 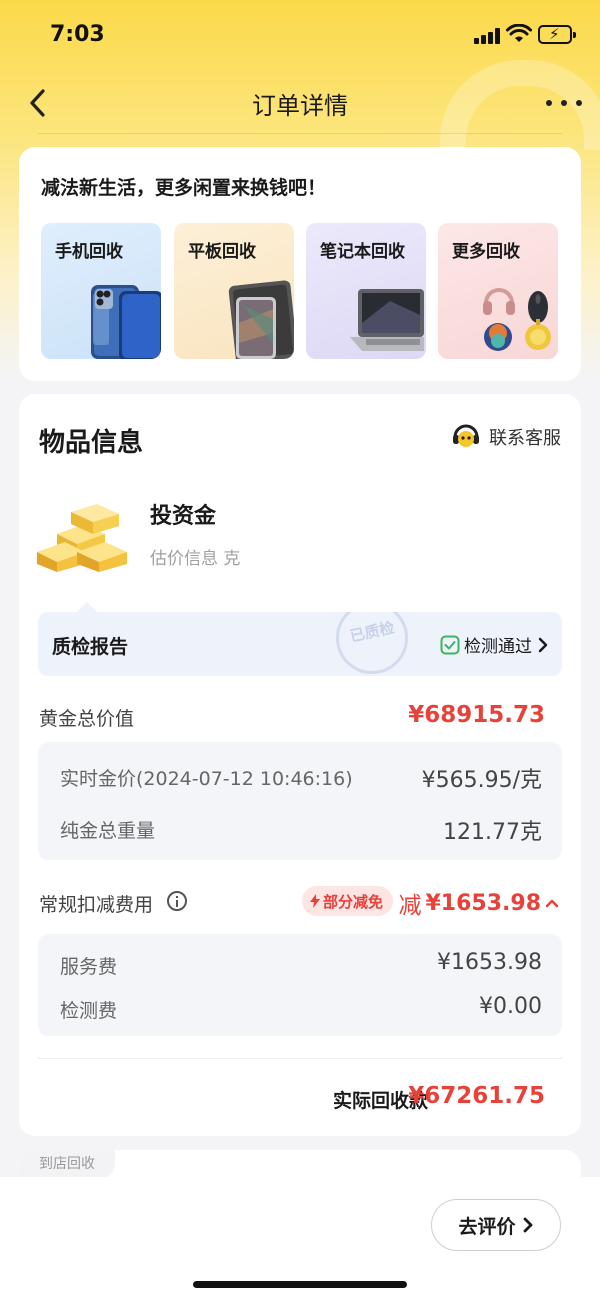 I want to click on laptop-image, so click(x=387, y=320).